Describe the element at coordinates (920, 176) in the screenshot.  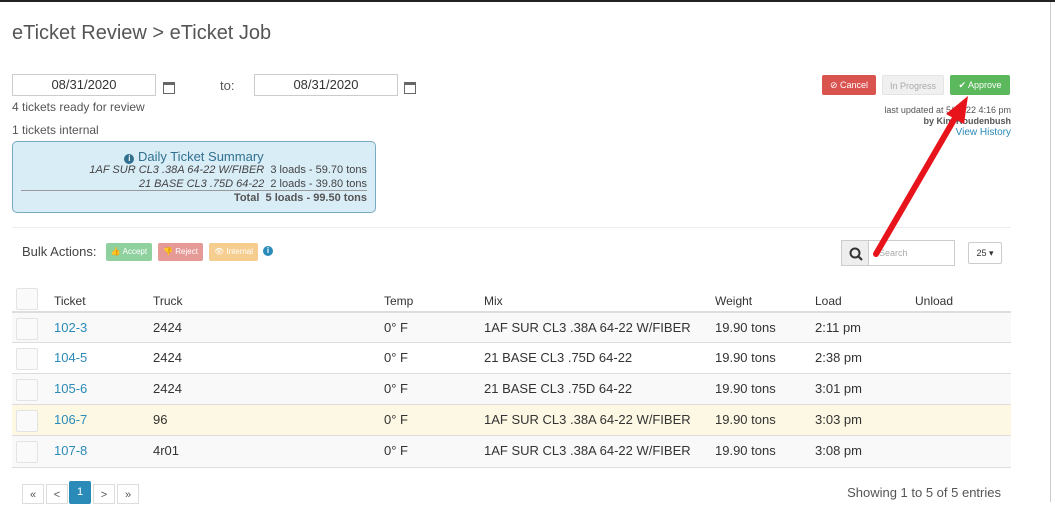
I see `annotation-arrow` at that location.